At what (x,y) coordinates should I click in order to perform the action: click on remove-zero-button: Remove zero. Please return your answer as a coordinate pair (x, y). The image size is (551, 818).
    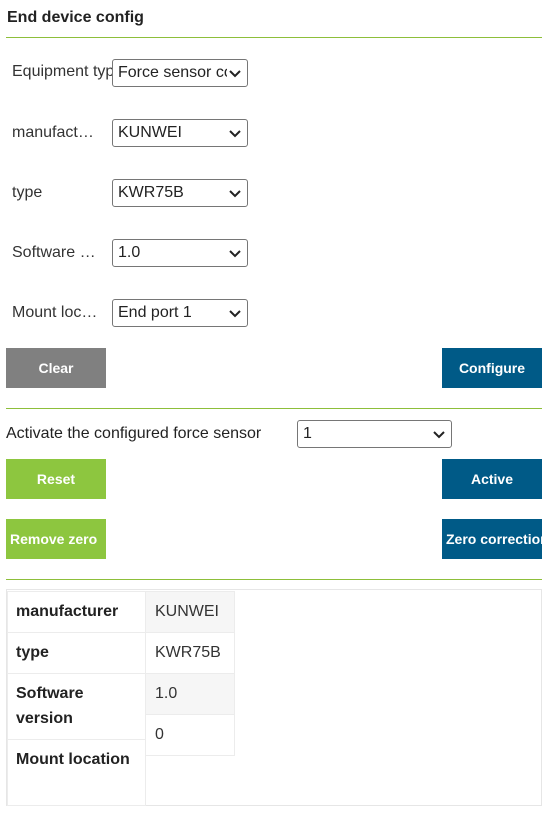
    Looking at the image, I should click on (56, 539).